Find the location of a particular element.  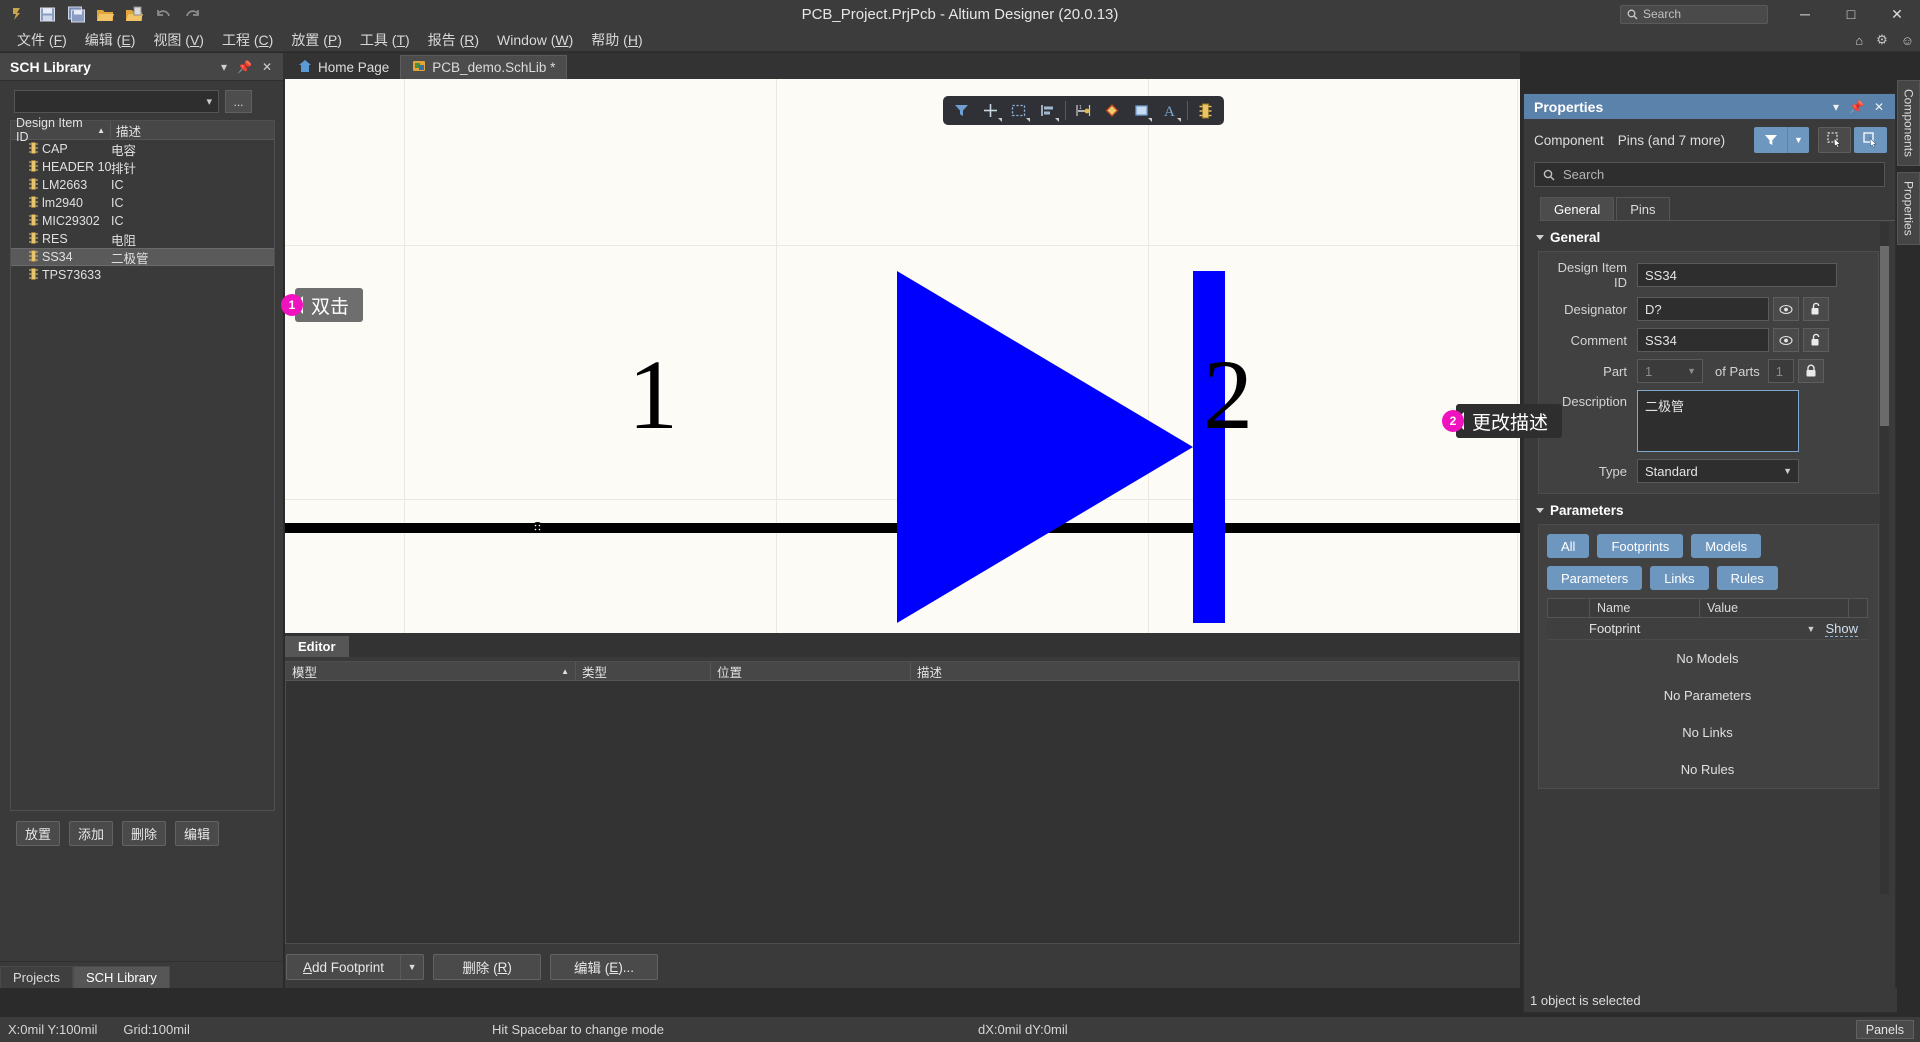

undo-icon is located at coordinates (163, 14).